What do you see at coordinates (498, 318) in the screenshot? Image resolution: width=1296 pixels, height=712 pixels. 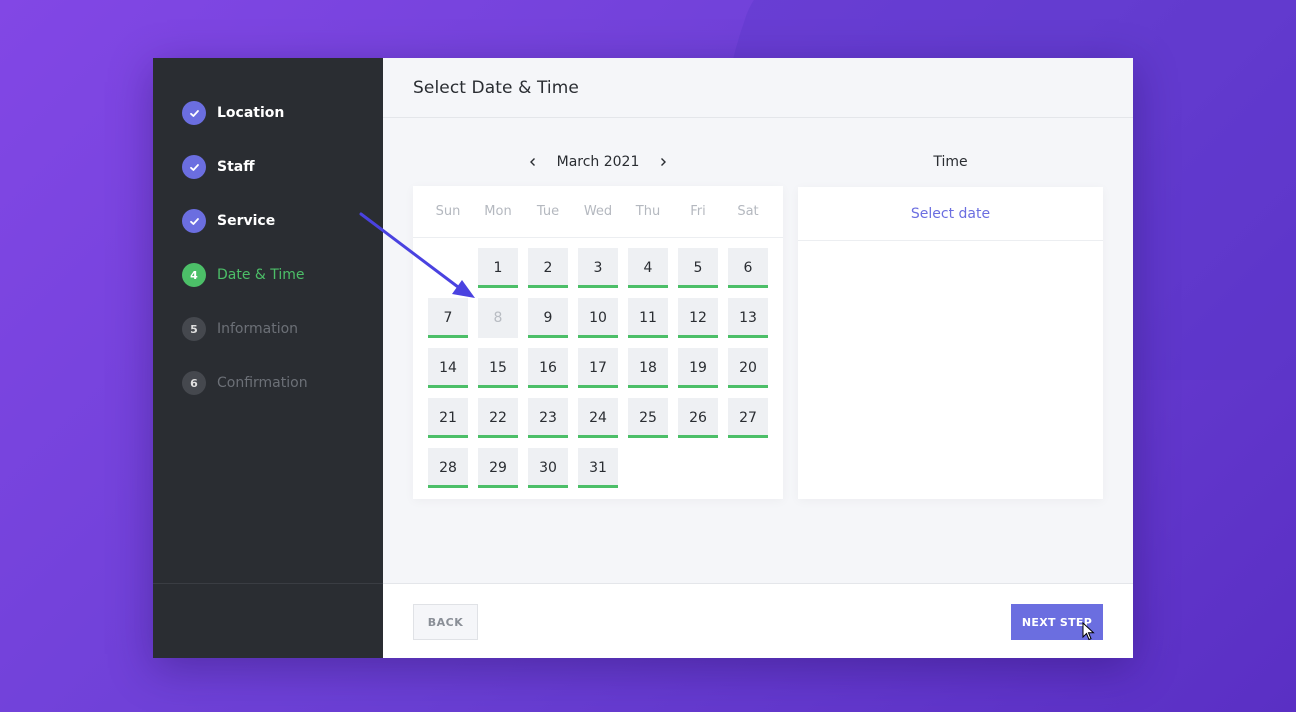 I see `calendar-day: 8` at bounding box center [498, 318].